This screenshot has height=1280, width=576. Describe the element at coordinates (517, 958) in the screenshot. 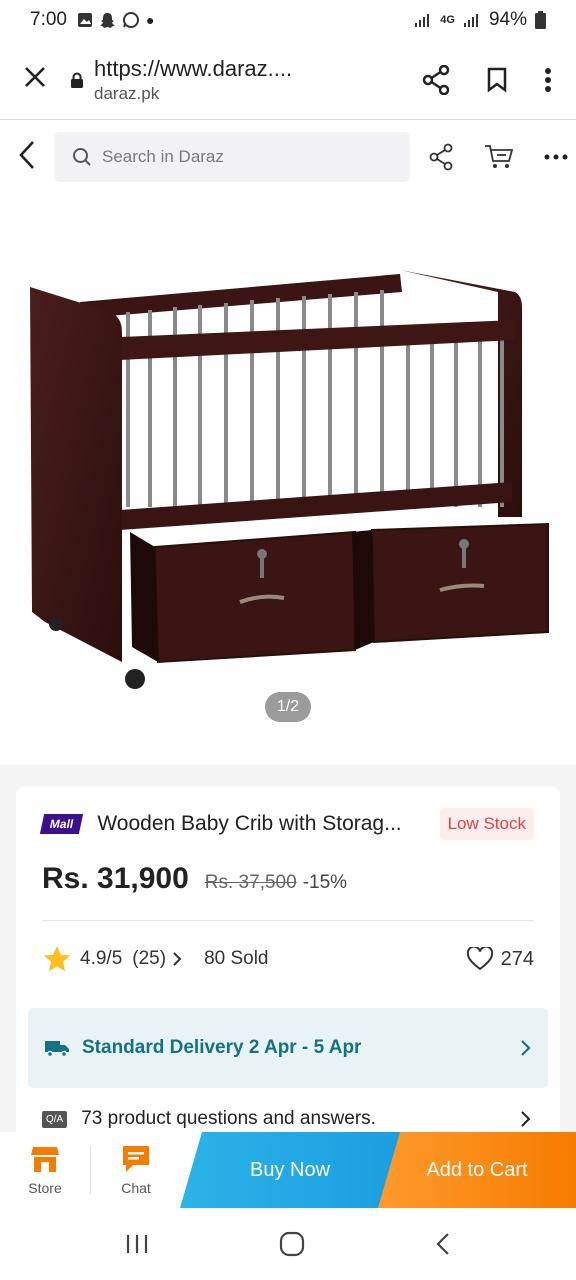

I see `likes-count: 274` at that location.